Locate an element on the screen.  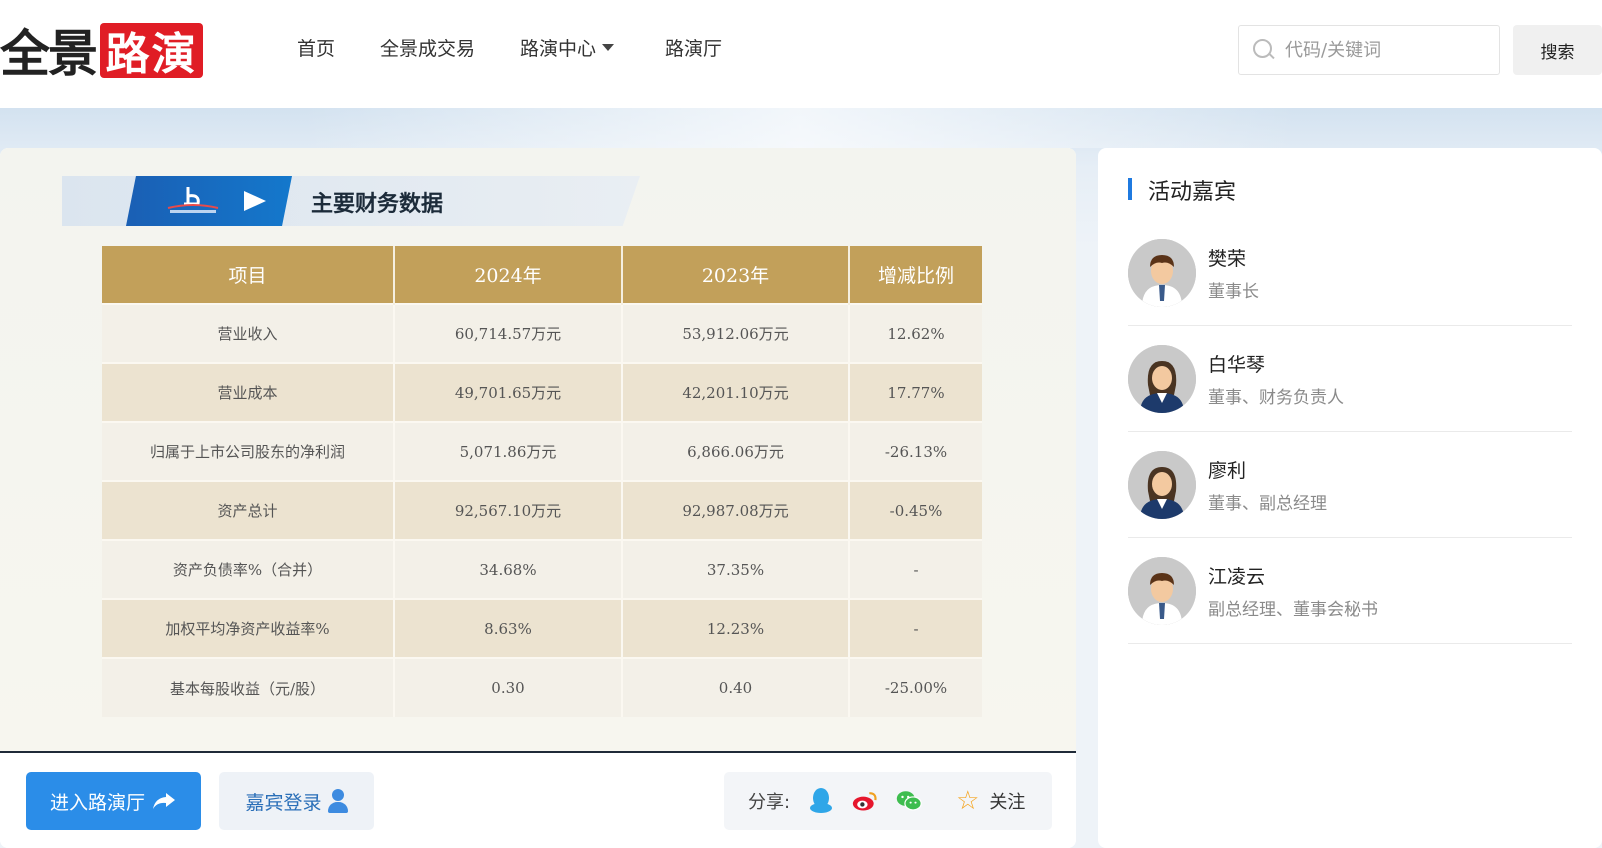
table-cell: 12.62% is located at coordinates (915, 333).